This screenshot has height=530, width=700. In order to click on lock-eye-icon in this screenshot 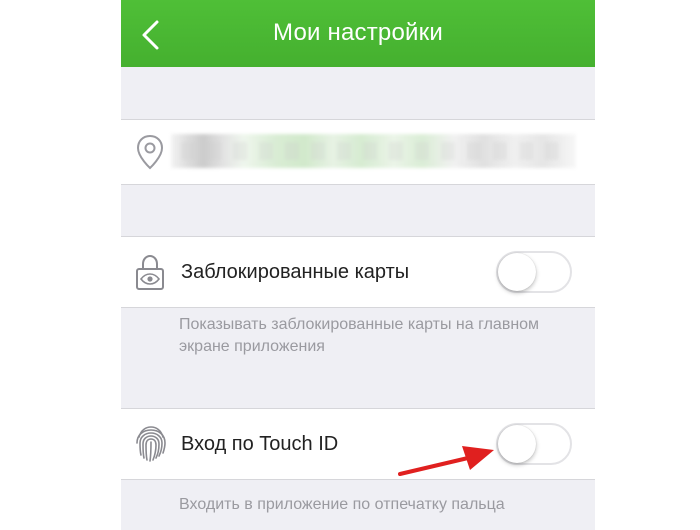, I will do `click(150, 272)`.